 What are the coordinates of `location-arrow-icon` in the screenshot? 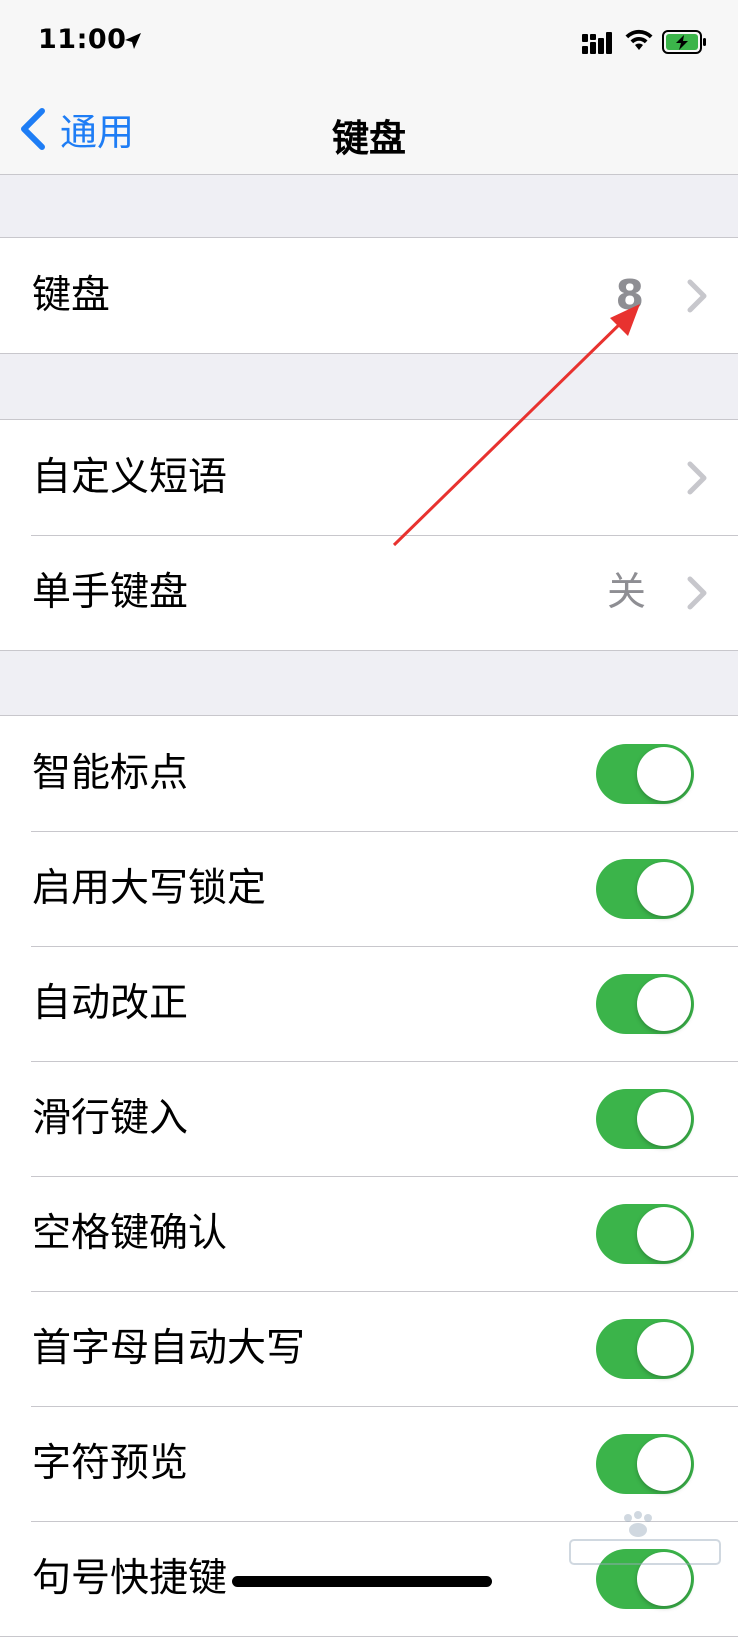 It's located at (133, 41).